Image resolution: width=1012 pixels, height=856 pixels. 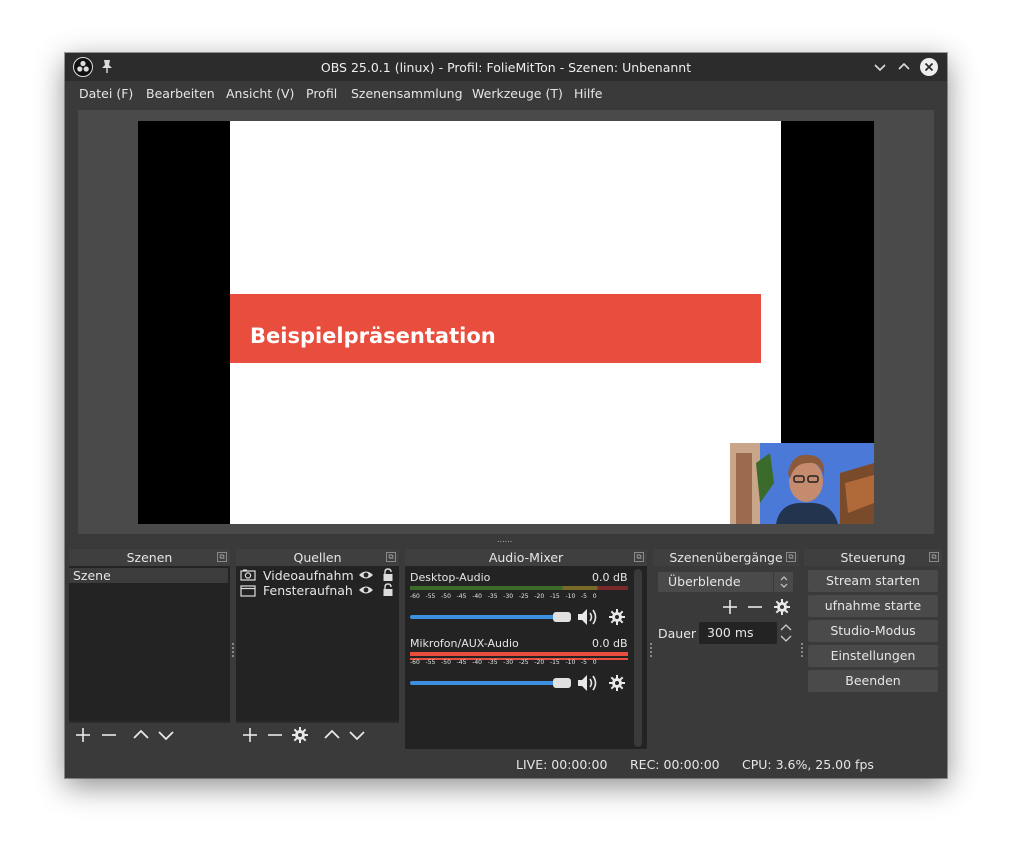 I want to click on controls-dock-title: Steuerung, so click(x=873, y=557).